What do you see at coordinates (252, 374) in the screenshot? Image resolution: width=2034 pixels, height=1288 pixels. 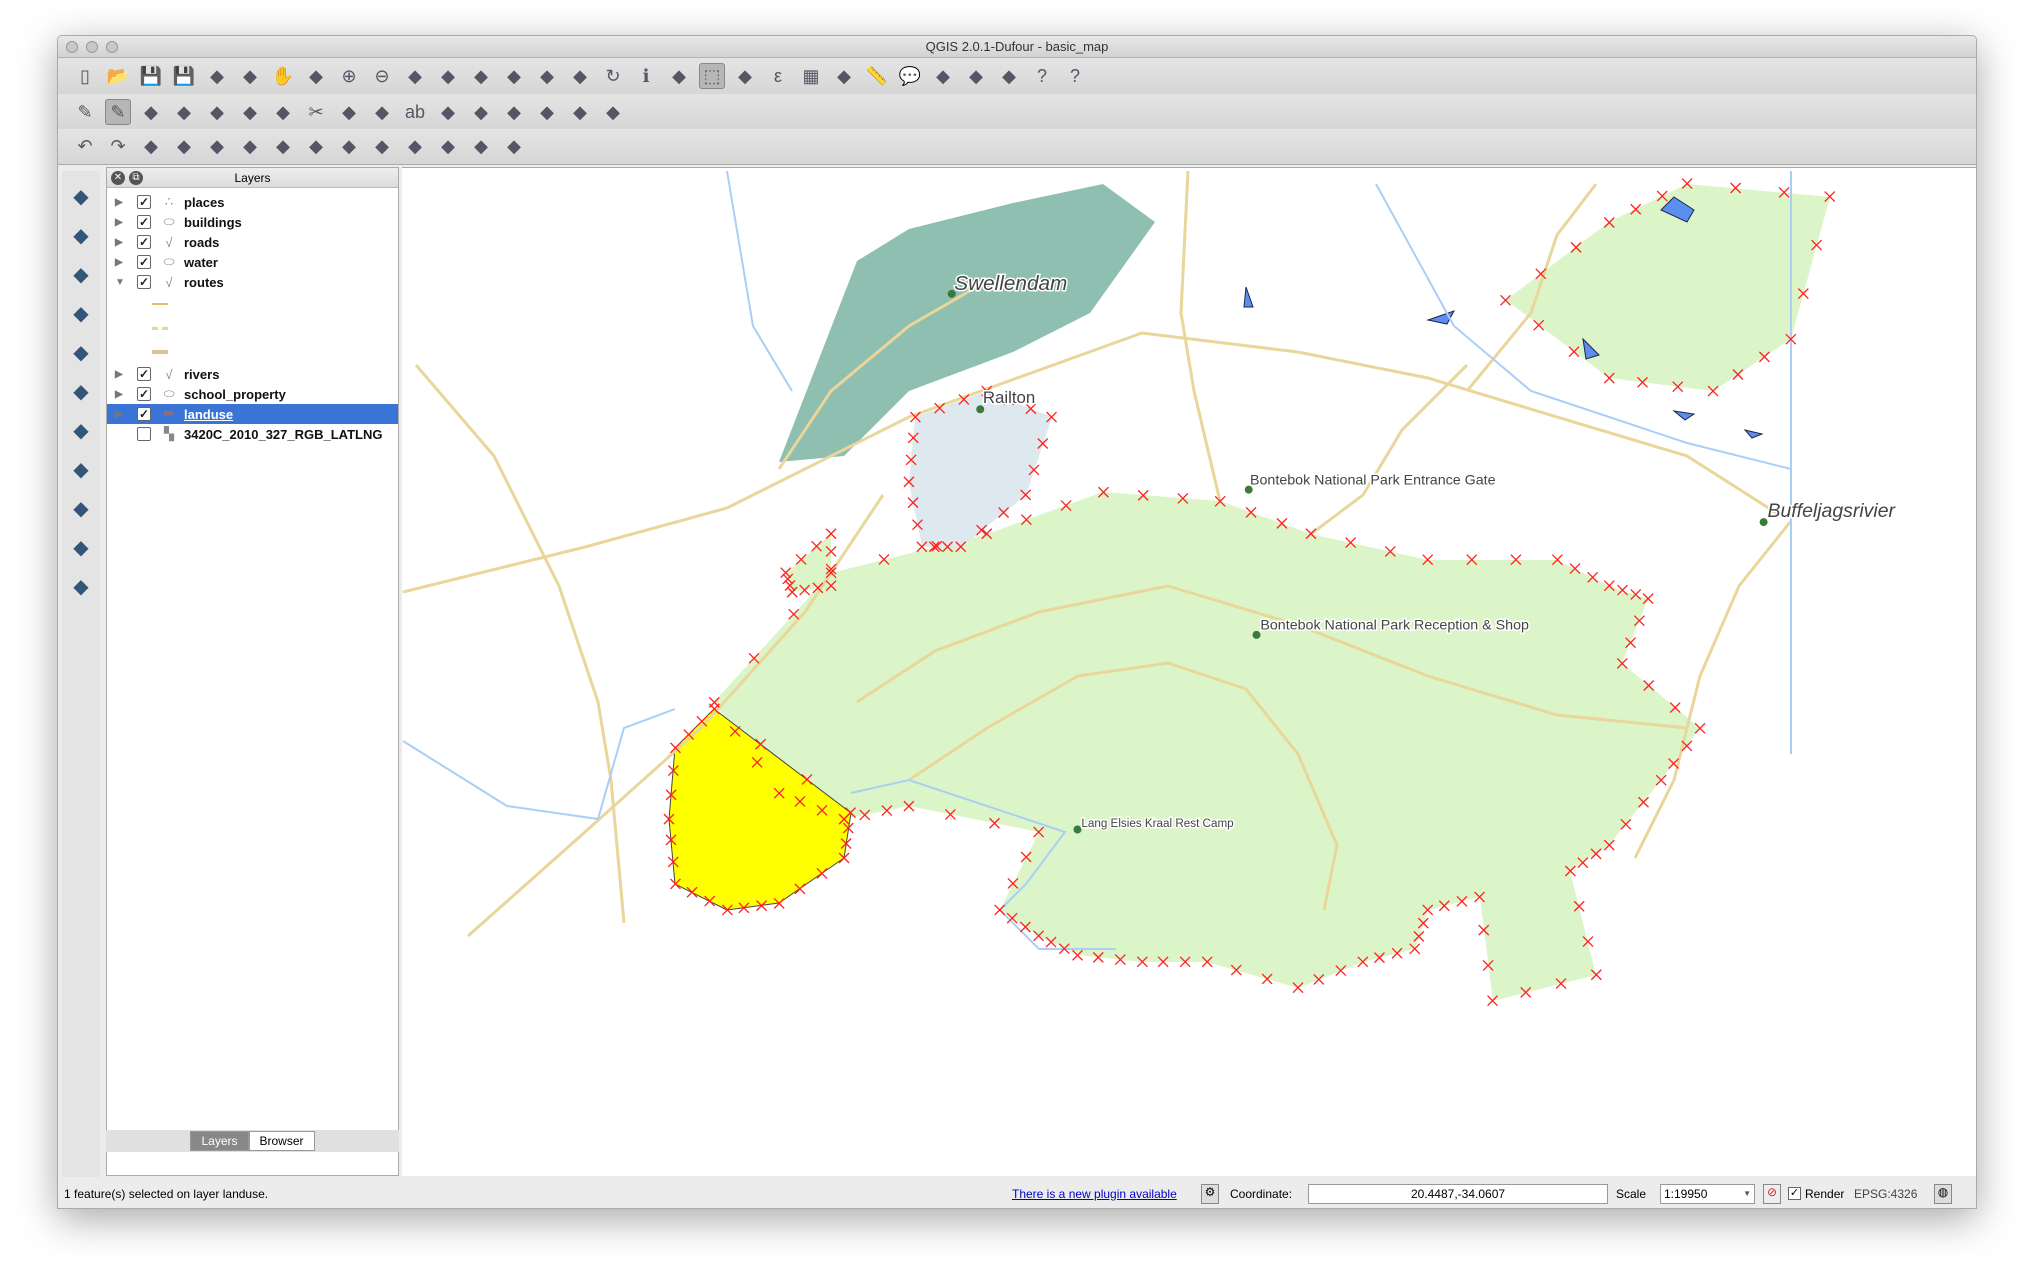 I see `layer-item-rivers: ▶ ✓ √ rivers` at bounding box center [252, 374].